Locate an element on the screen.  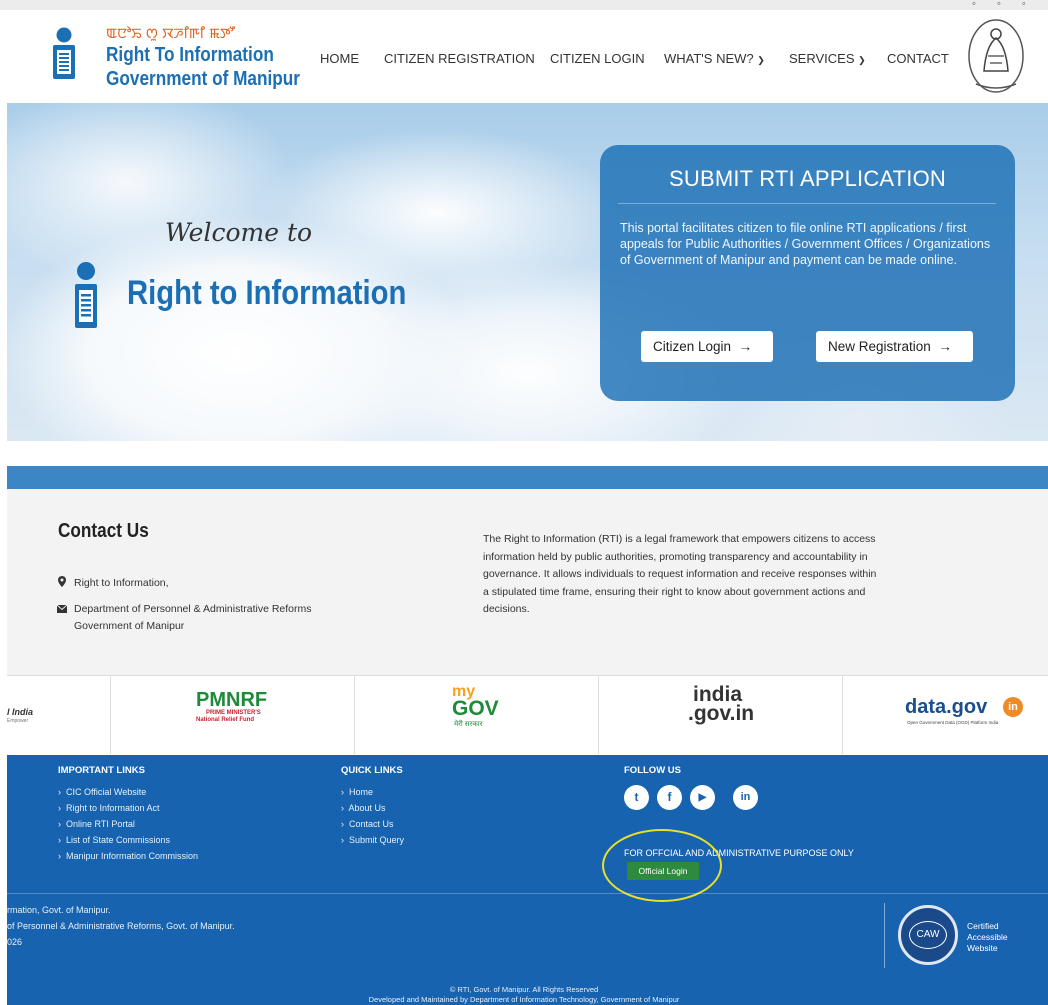
footer-address-1: rmation, Govt. of Manipur. is located at coordinates (59, 910).